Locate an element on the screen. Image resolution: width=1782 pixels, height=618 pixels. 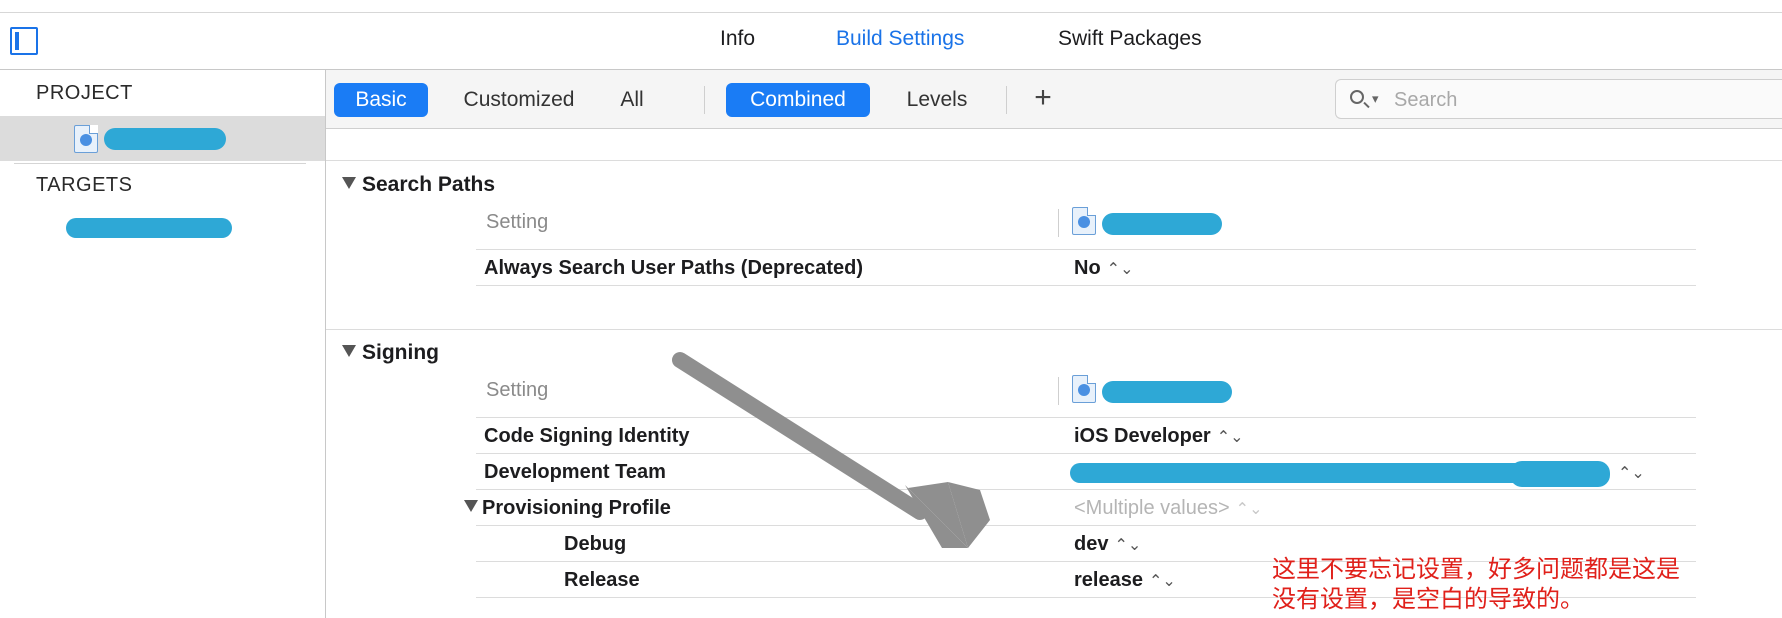
search-icon is located at coordinates (1357, 97).